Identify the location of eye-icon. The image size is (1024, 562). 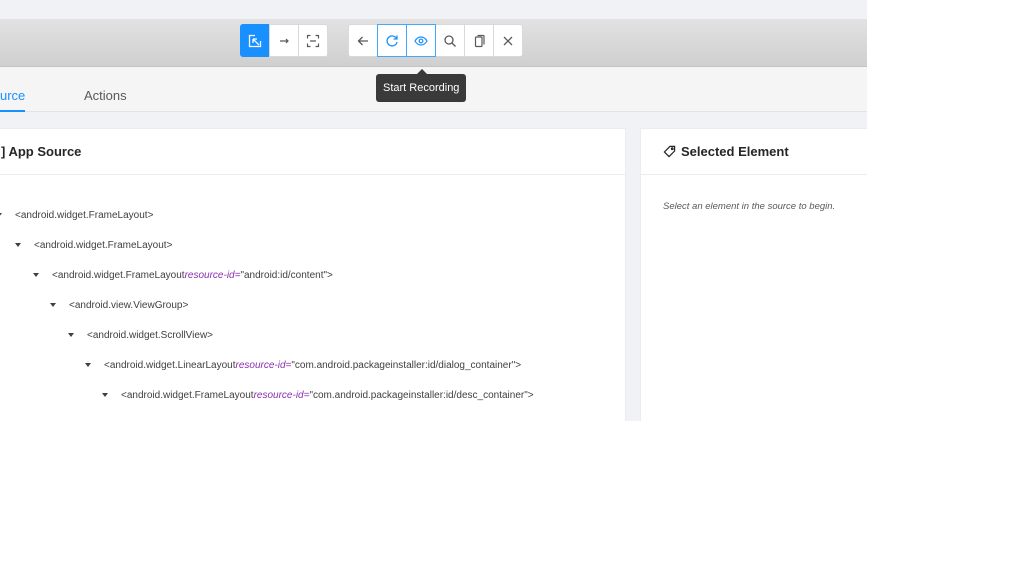
(421, 40).